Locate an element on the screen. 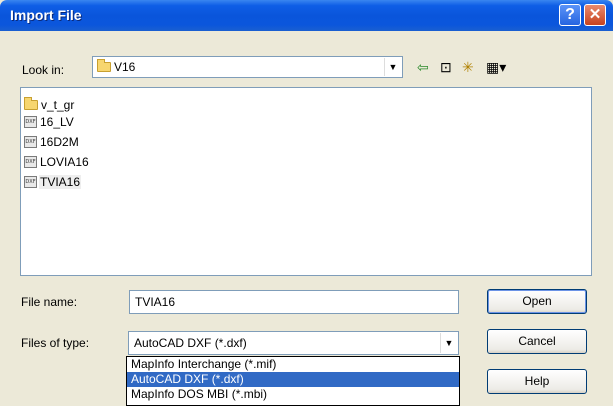 The image size is (613, 406). close-button: ✕ is located at coordinates (595, 15).